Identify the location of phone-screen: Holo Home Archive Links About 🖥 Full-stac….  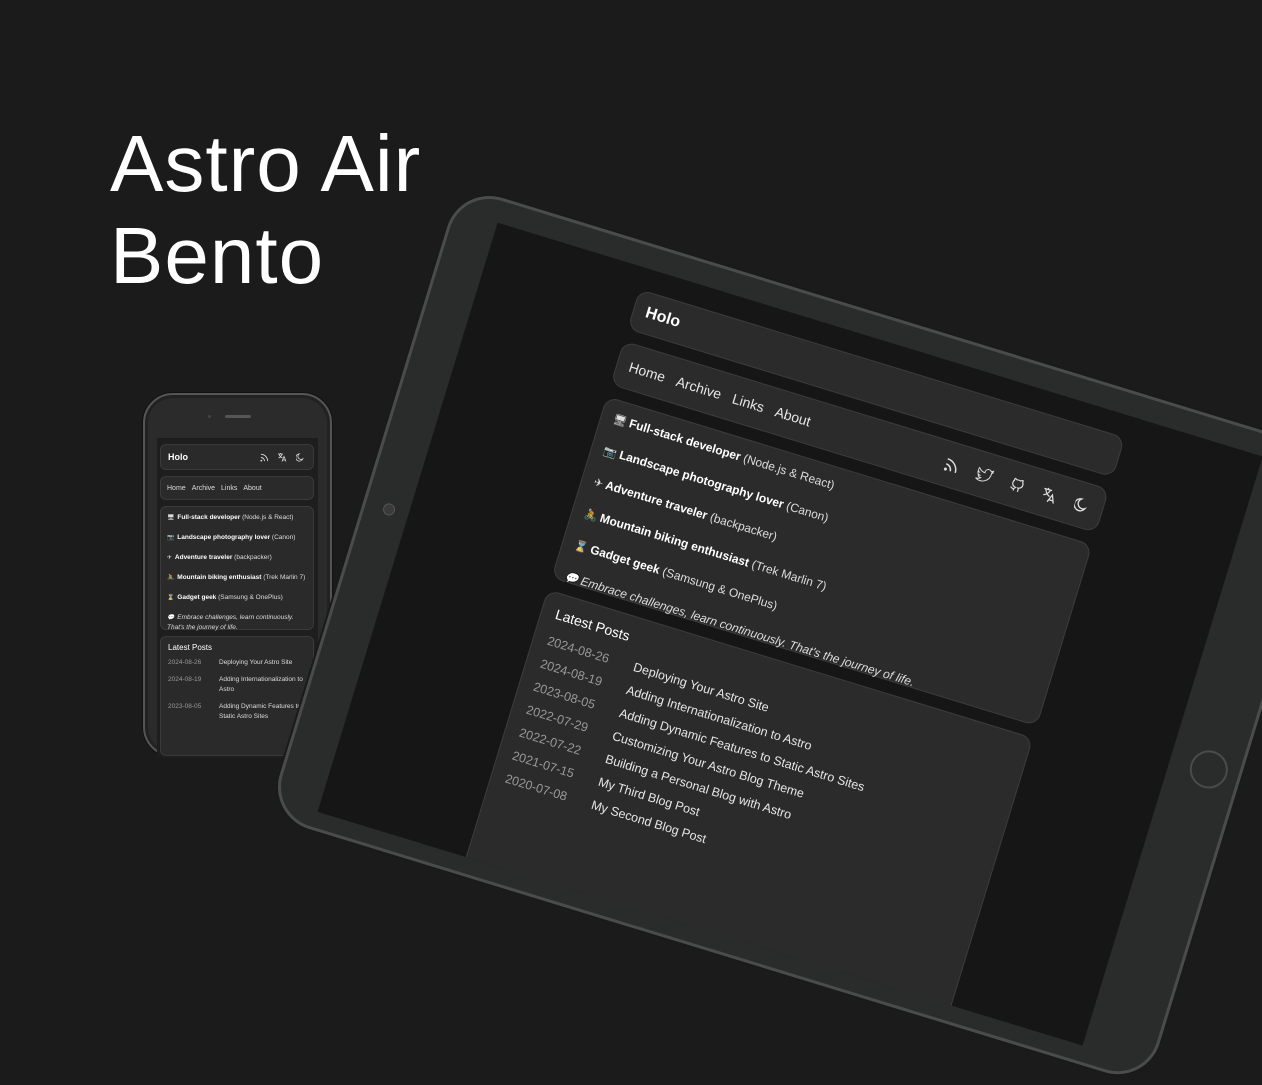
(237, 598).